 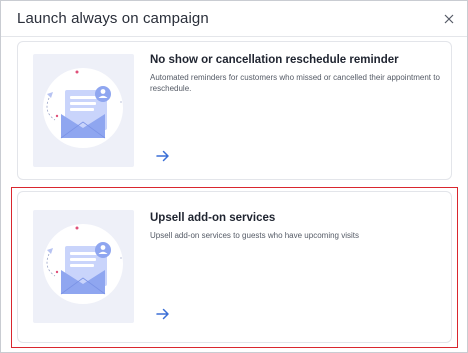 What do you see at coordinates (234, 19) in the screenshot?
I see `dialog-header: Launch always on campaign` at bounding box center [234, 19].